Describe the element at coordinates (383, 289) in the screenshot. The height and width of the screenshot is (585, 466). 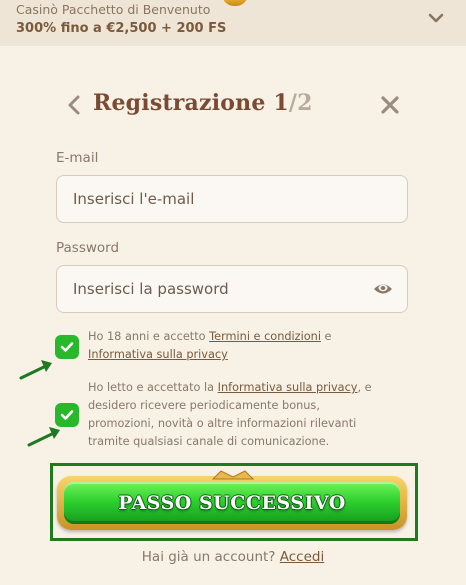
I see `eye-icon` at that location.